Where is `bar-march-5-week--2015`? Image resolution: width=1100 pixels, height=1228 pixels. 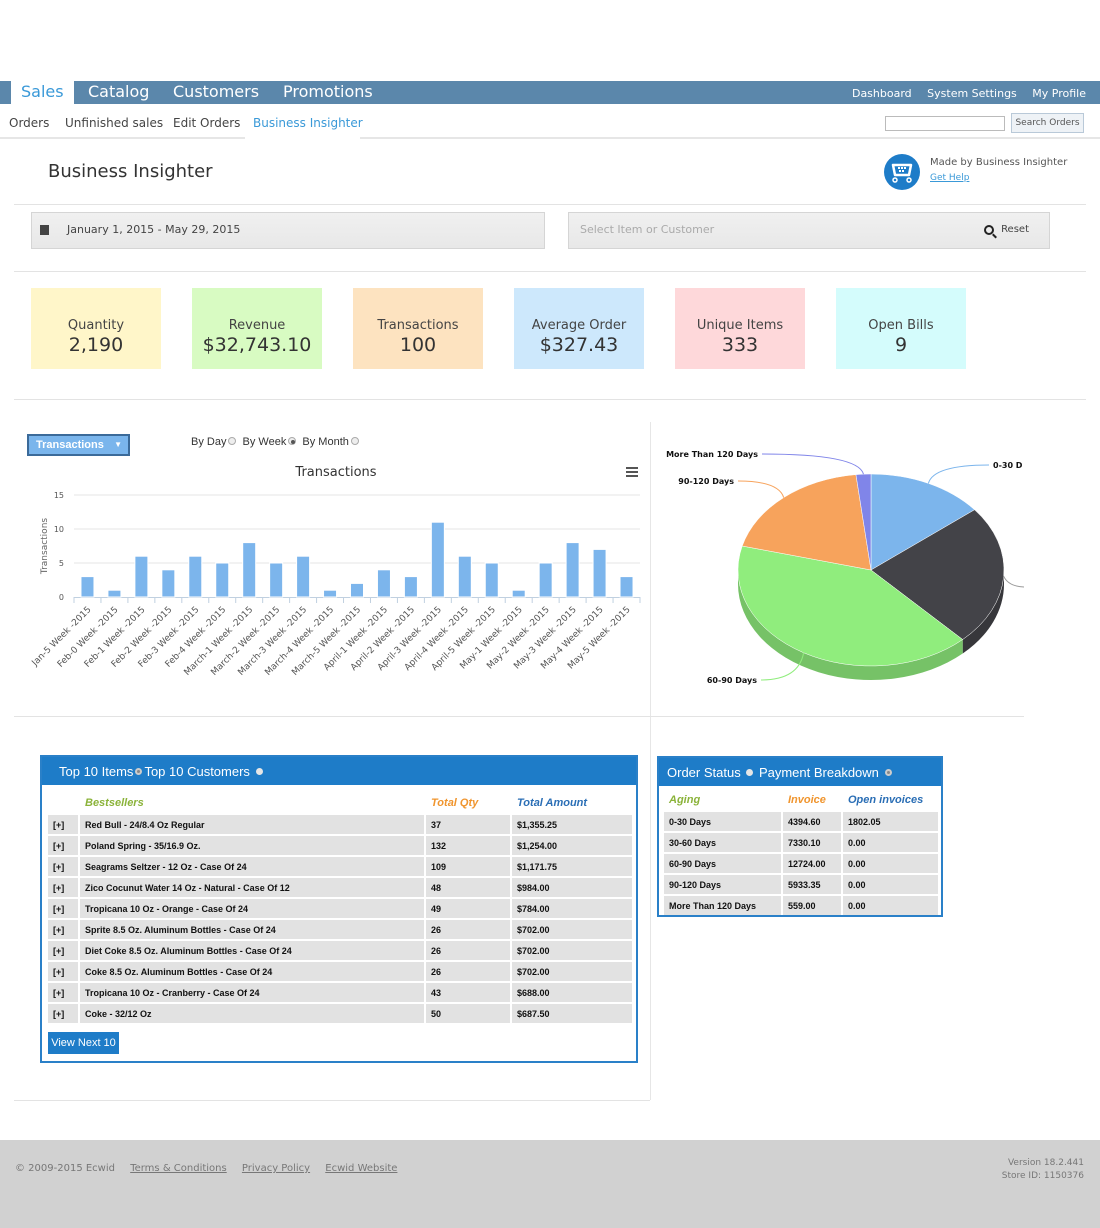 bar-march-5-week--2015 is located at coordinates (357, 590).